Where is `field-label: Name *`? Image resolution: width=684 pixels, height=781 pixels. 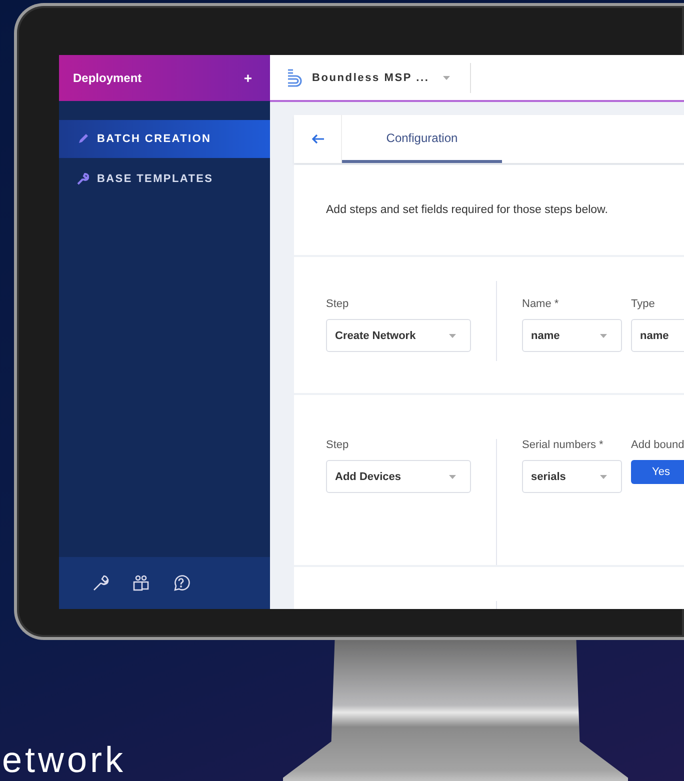
field-label: Name * is located at coordinates (541, 304).